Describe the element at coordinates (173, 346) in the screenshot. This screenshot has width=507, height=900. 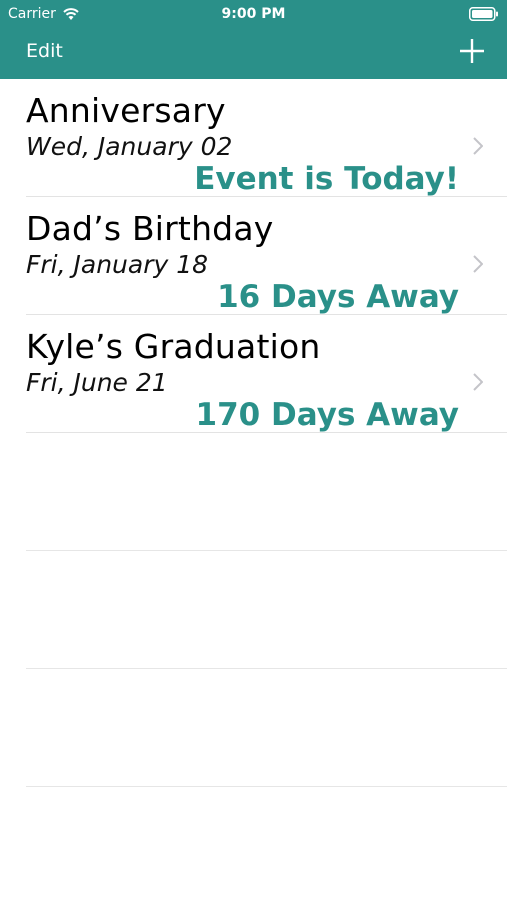
I see `event-title: Kyle’s Graduation` at that location.